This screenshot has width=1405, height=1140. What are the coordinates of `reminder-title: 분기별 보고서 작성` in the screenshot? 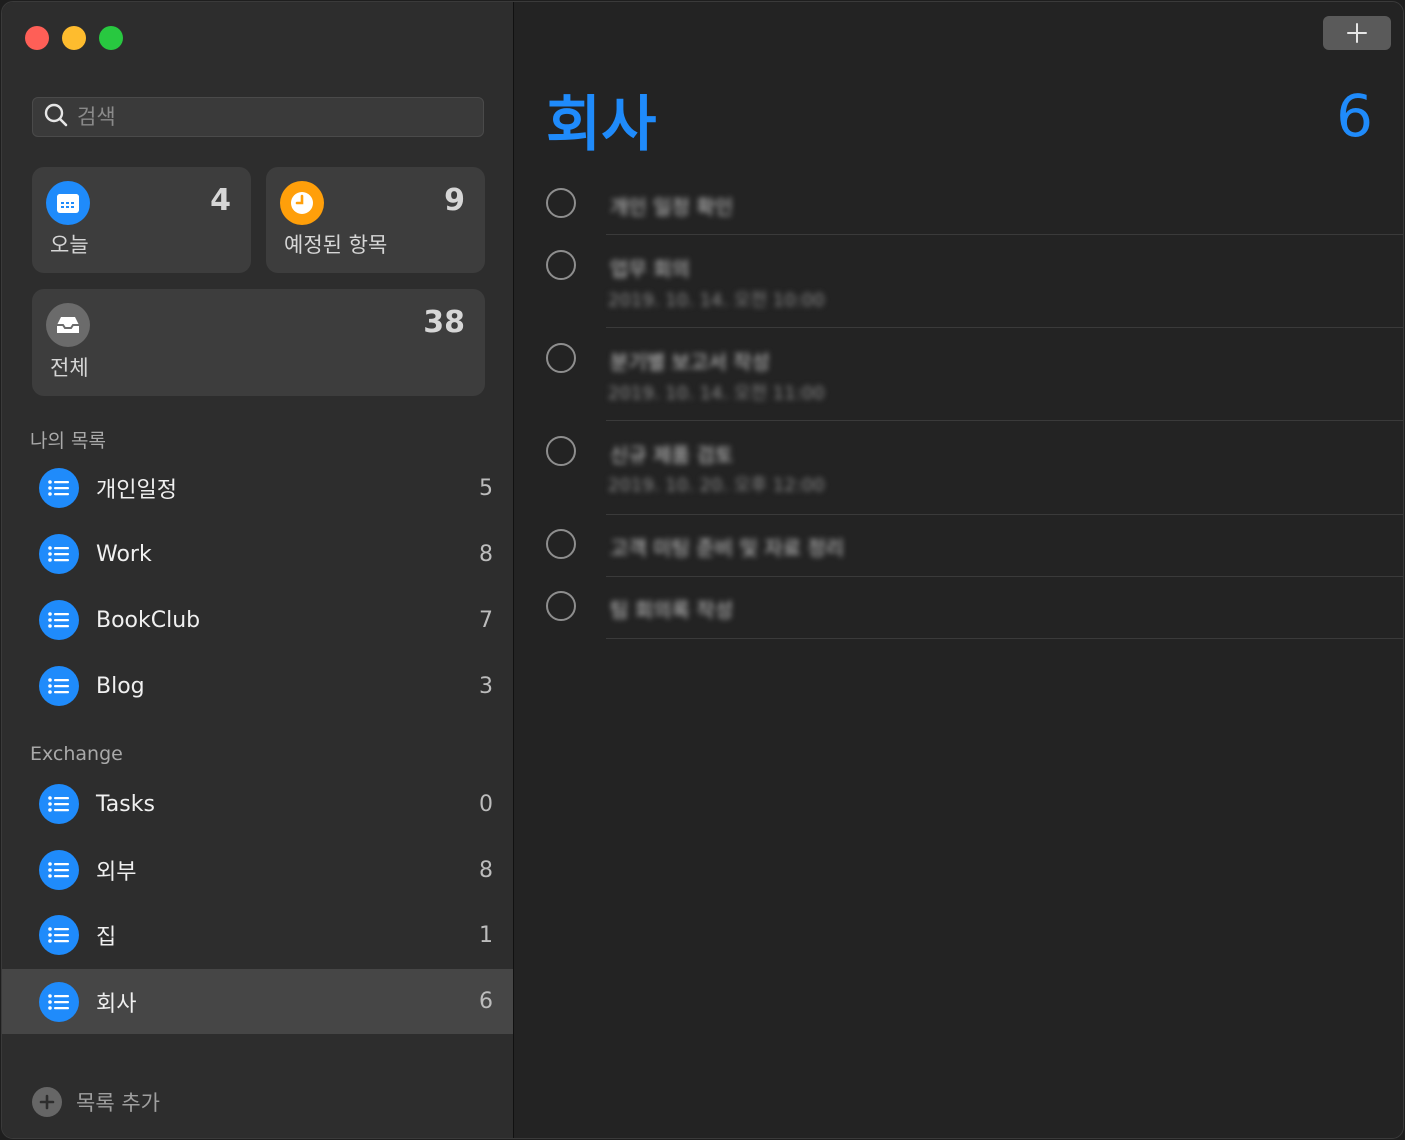 It's located at (690, 360).